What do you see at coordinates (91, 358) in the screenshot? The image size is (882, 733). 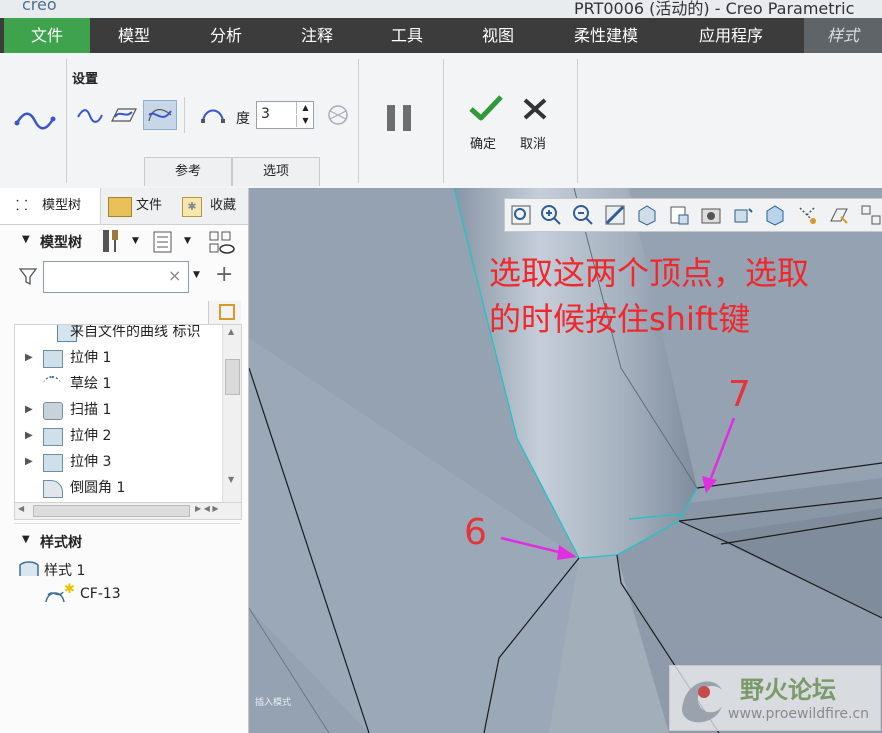 I see `tree-item-label: 拉伸 1` at bounding box center [91, 358].